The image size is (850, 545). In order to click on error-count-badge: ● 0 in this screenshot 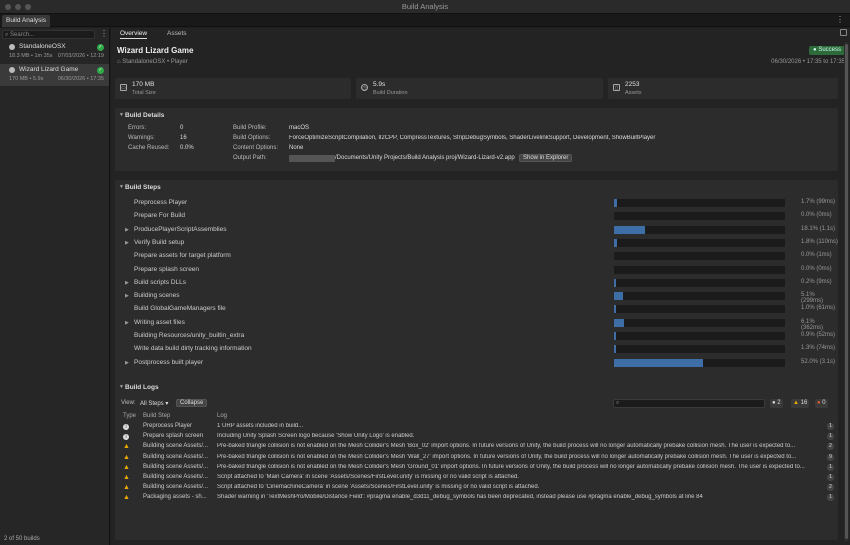, I will do `click(821, 403)`.